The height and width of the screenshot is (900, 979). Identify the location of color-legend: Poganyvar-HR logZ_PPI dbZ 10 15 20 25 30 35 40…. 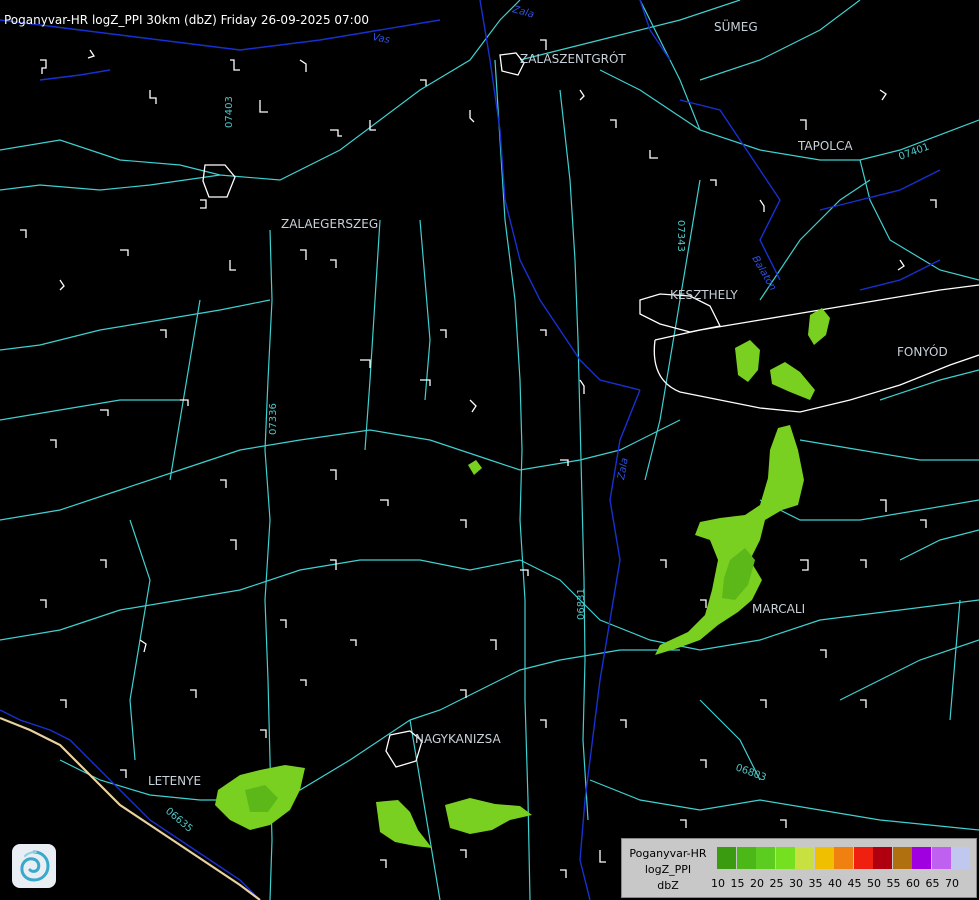
(799, 868).